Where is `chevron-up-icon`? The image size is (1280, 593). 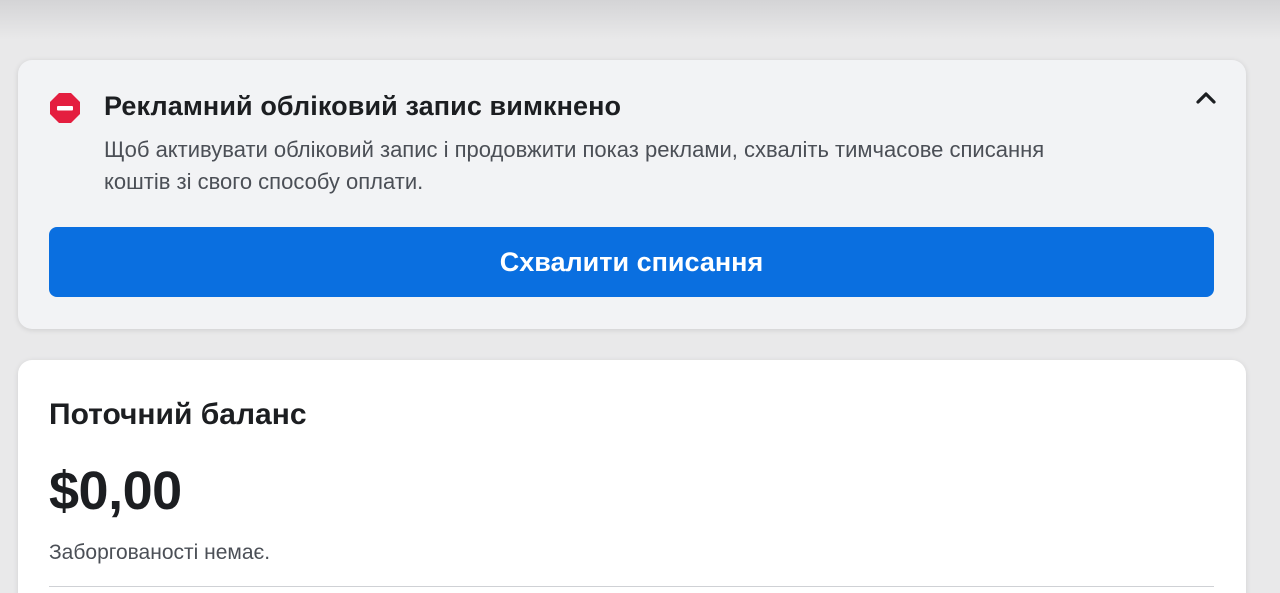
chevron-up-icon is located at coordinates (1206, 100).